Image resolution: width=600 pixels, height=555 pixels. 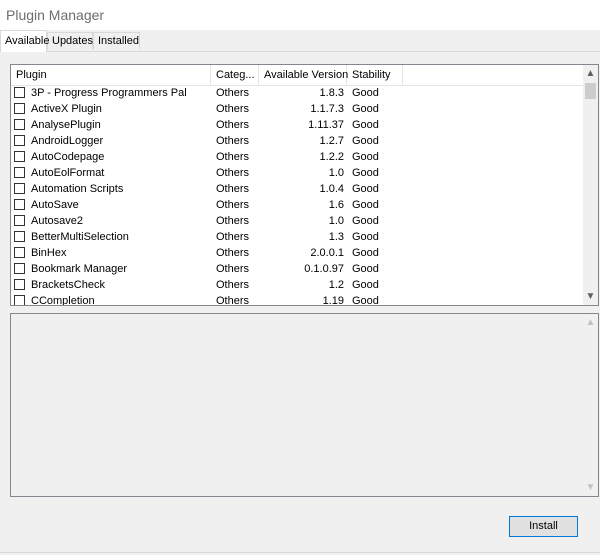 I want to click on plugin-name: BinHex, so click(x=49, y=253).